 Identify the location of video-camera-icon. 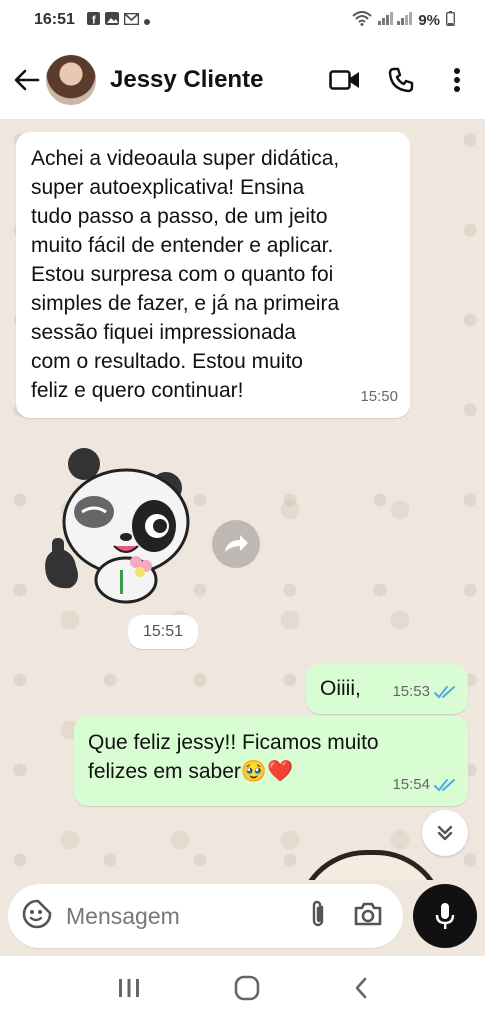
(344, 79).